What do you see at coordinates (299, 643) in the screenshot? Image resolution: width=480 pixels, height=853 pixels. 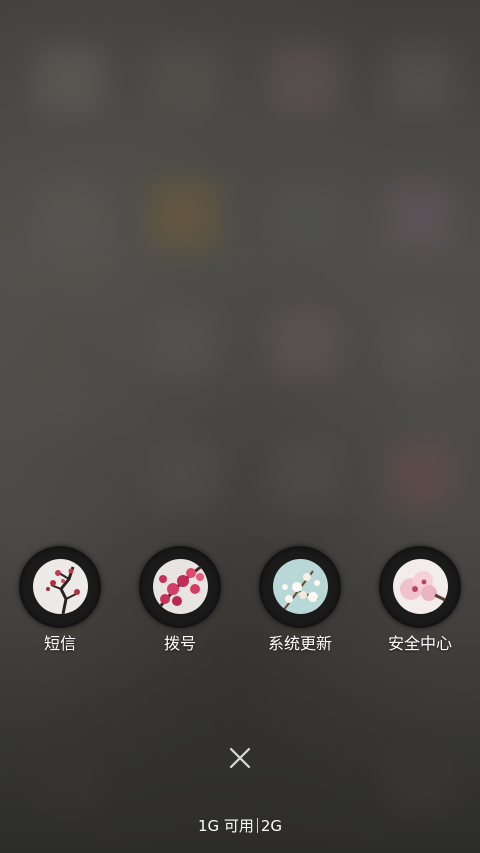 I see `app-label: 系统更新` at bounding box center [299, 643].